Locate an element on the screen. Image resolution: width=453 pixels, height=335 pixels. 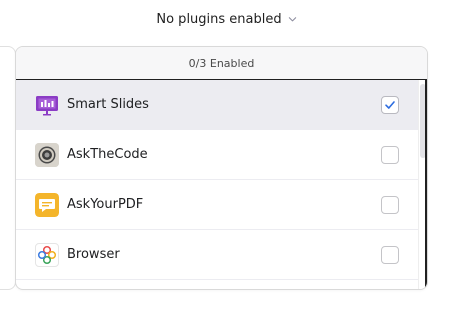
plugin-checkbox-askyourpdf is located at coordinates (390, 204).